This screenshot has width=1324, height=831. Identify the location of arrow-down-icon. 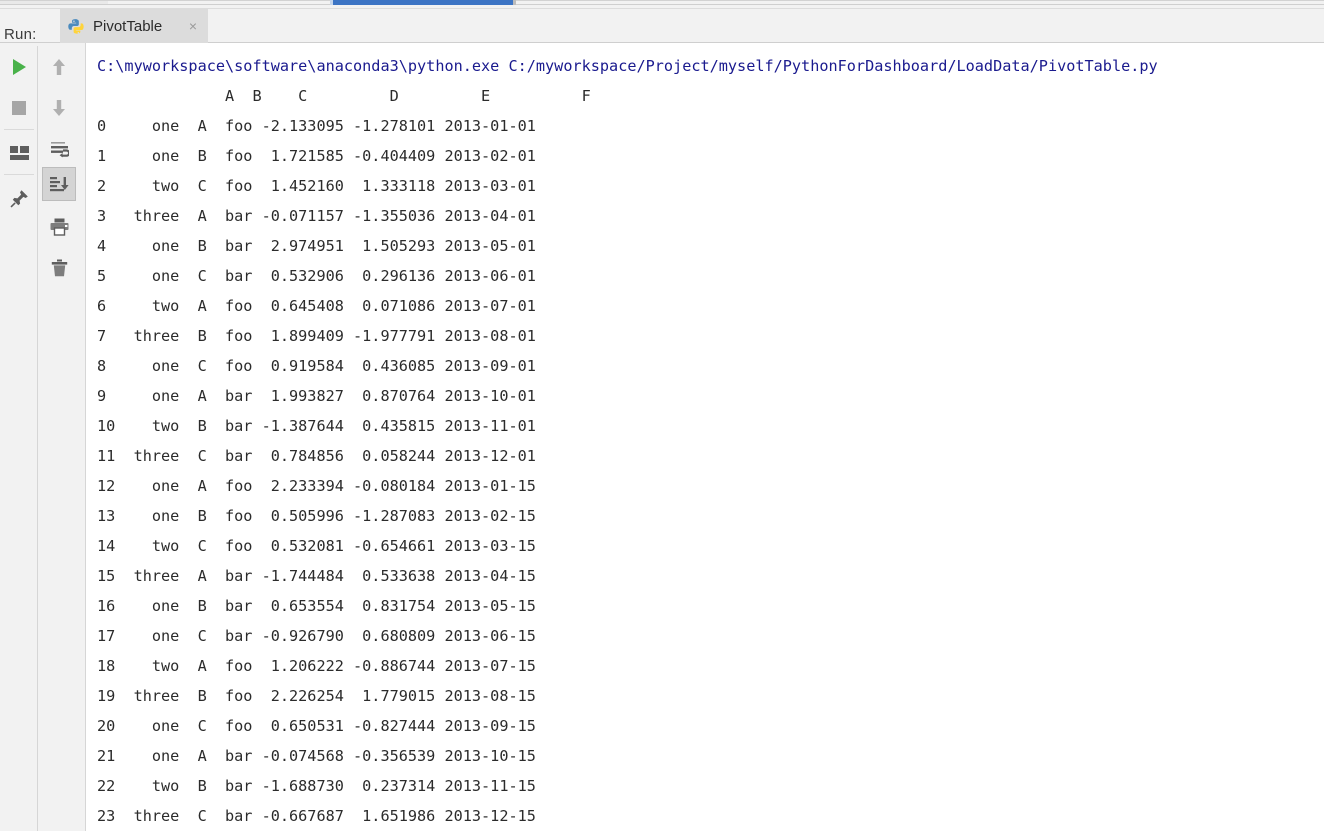
(59, 108).